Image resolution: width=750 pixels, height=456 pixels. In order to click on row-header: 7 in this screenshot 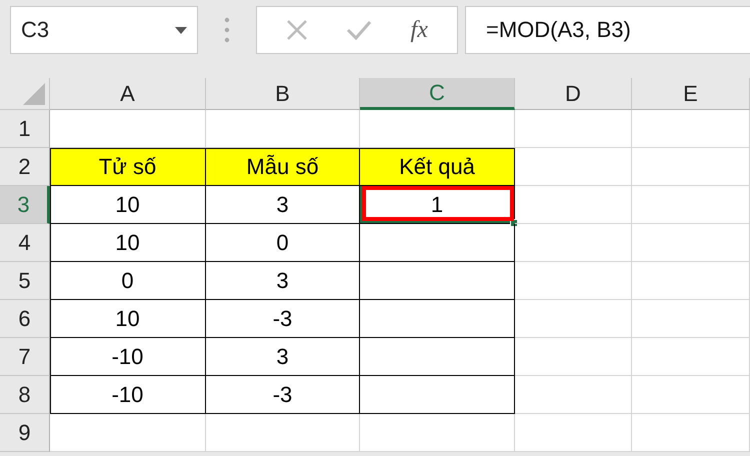, I will do `click(25, 357)`.